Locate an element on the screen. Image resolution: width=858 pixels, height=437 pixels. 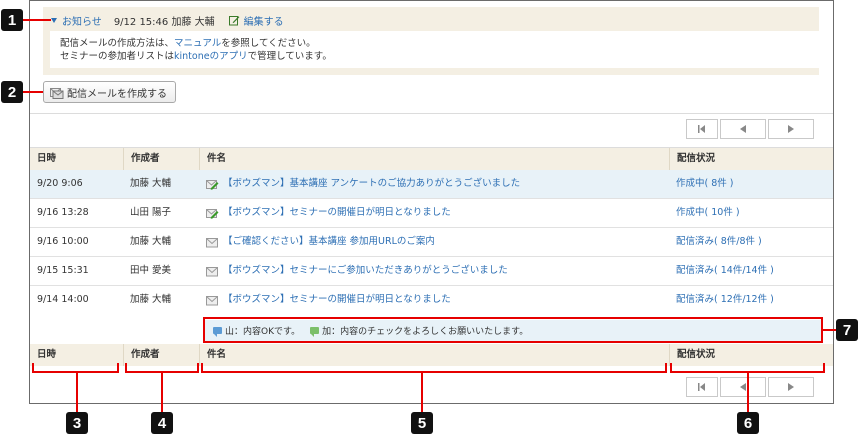
row-subject: 【ご確認ください】基本講座 参加用URLのご案内 is located at coordinates (320, 242).